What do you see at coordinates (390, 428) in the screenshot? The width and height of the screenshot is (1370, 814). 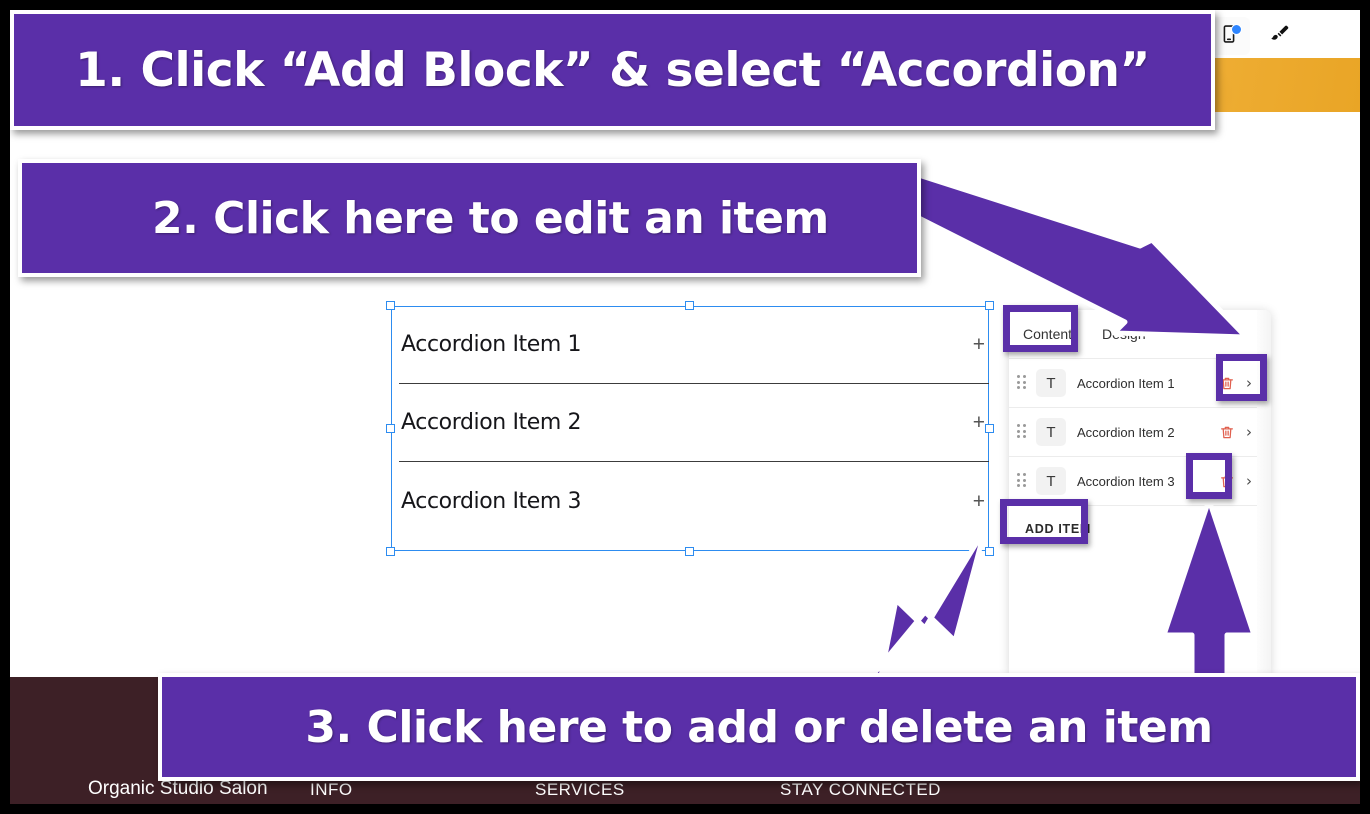 I see `resize-handle-middle-left` at bounding box center [390, 428].